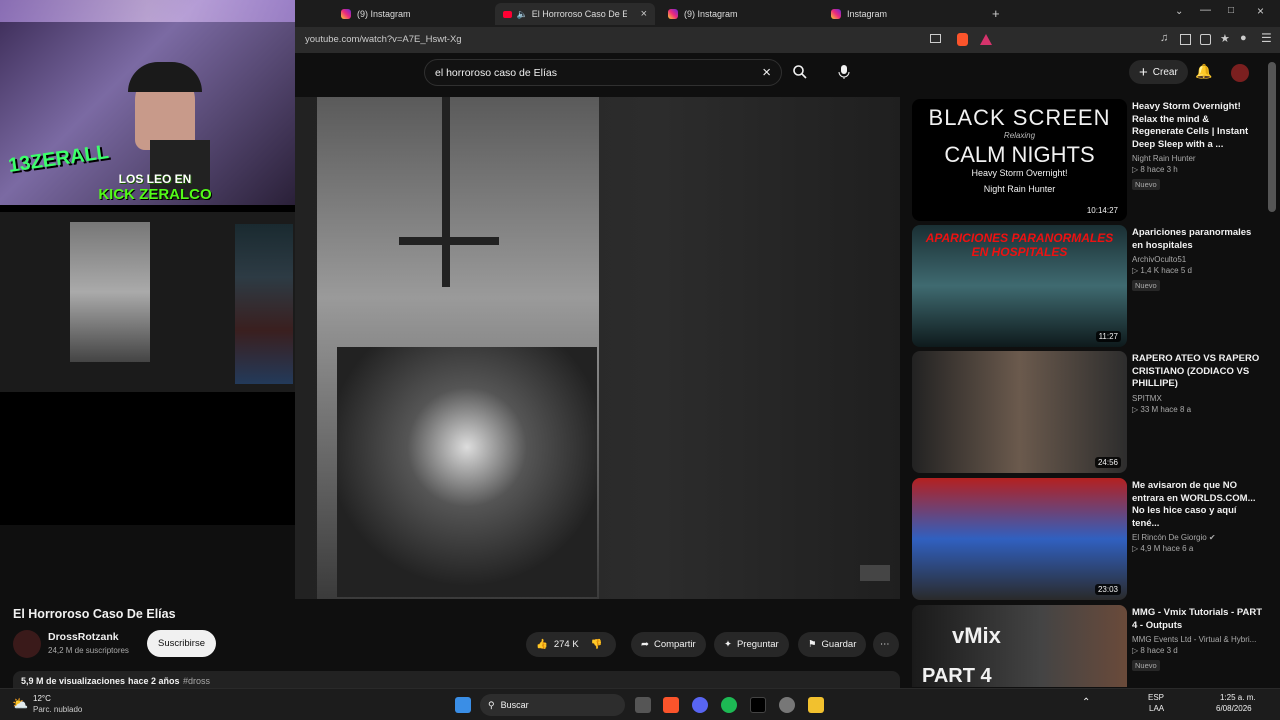  What do you see at coordinates (27, 644) in the screenshot?
I see `channel-avatar` at bounding box center [27, 644].